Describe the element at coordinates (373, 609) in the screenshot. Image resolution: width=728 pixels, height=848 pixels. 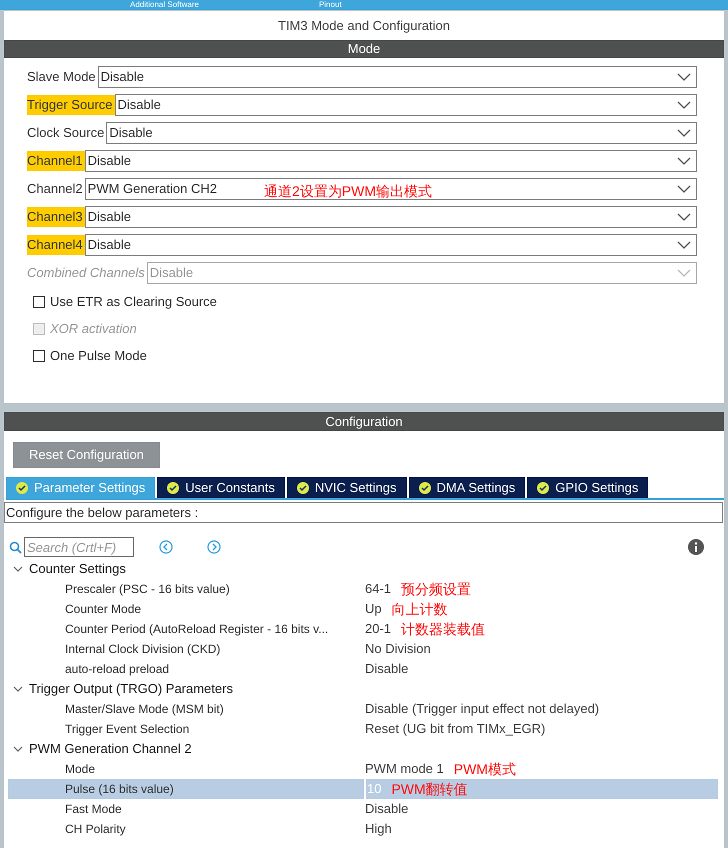
I see `parameter-value: Up` at that location.